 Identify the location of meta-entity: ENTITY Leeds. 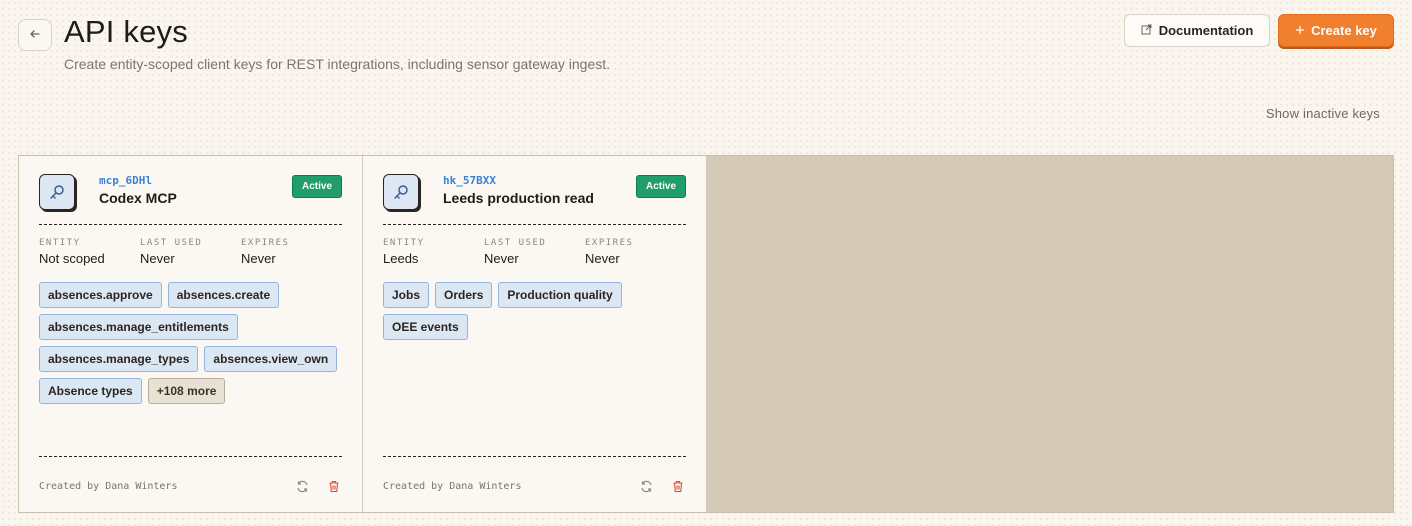
(433, 252).